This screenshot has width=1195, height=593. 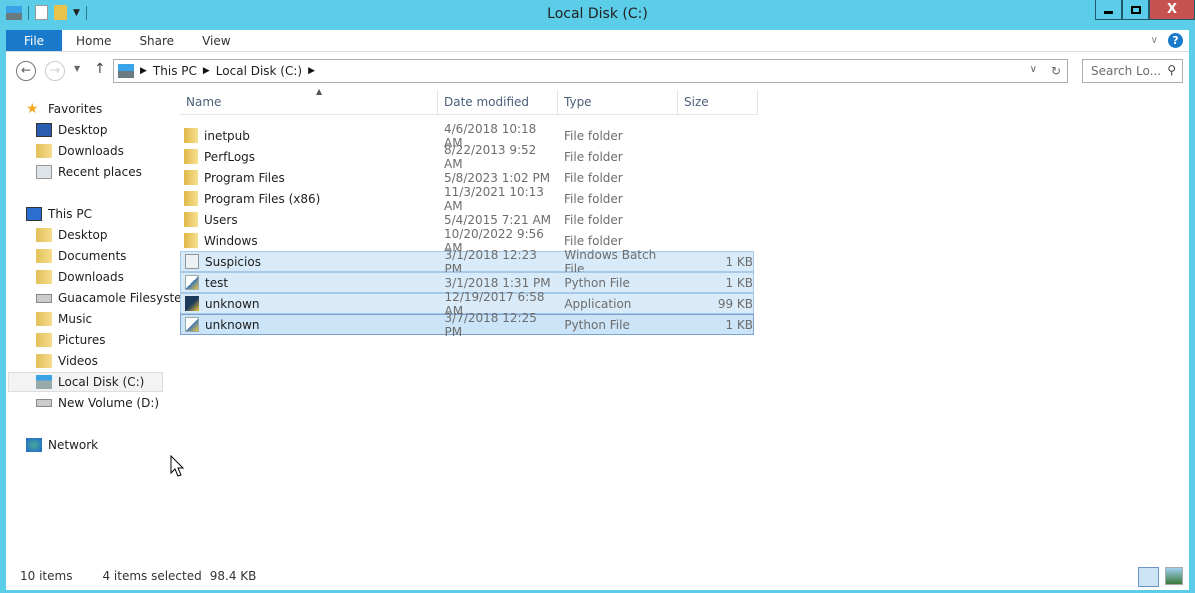 I want to click on back-button: ←, so click(x=26, y=71).